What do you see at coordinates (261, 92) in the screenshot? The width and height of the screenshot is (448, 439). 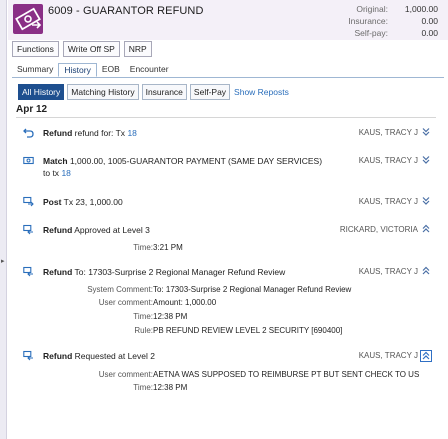 I see `show-reposts-link: Show Reposts` at bounding box center [261, 92].